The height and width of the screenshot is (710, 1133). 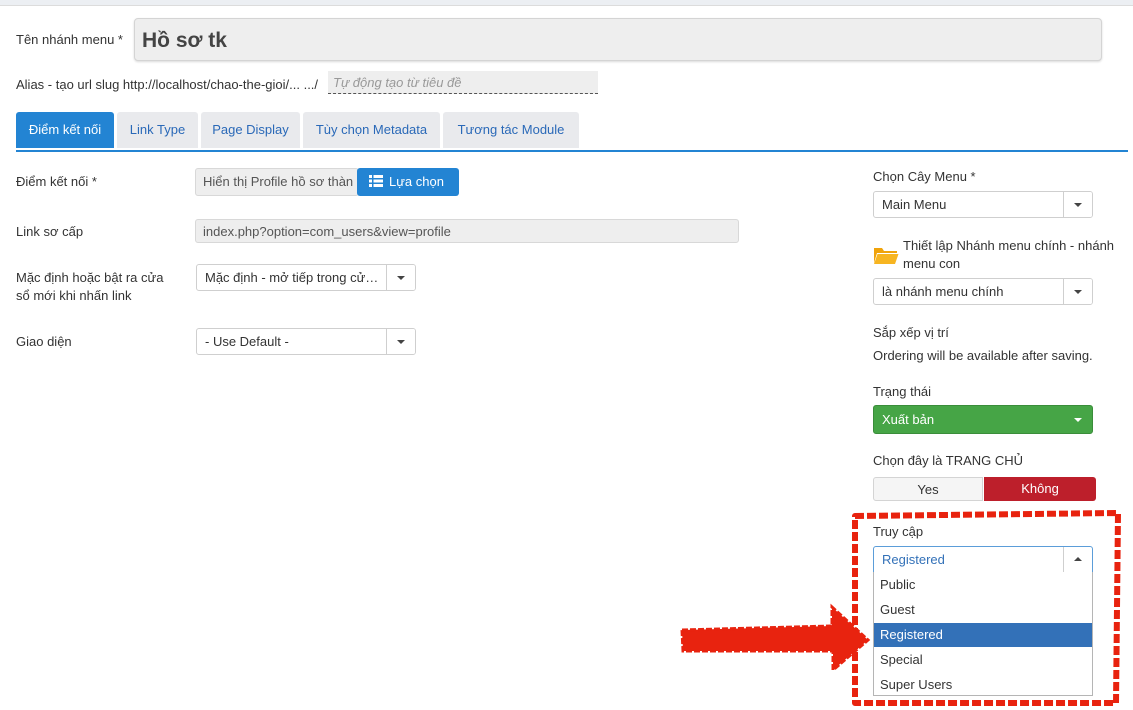 I want to click on annotation-arrow-icon, so click(x=775, y=638).